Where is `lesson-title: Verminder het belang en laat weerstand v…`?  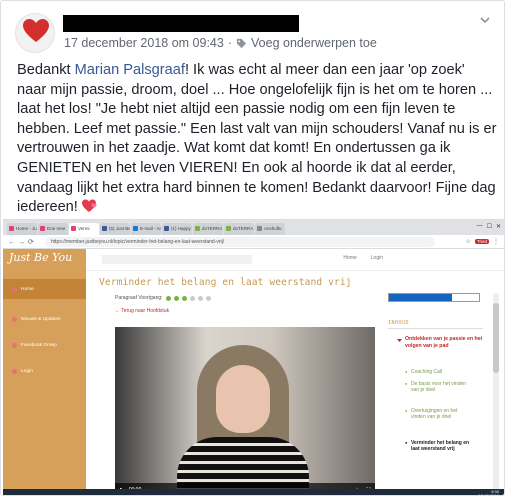
lesson-title: Verminder het belang en laat weerstand v… is located at coordinates (225, 282).